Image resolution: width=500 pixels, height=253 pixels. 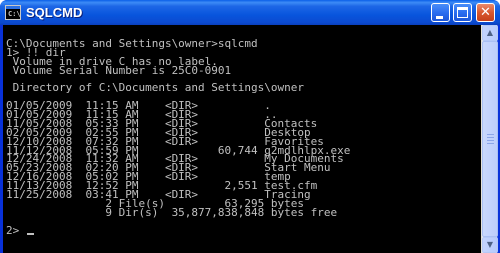 What do you see at coordinates (439, 17) in the screenshot?
I see `minimize-icon` at bounding box center [439, 17].